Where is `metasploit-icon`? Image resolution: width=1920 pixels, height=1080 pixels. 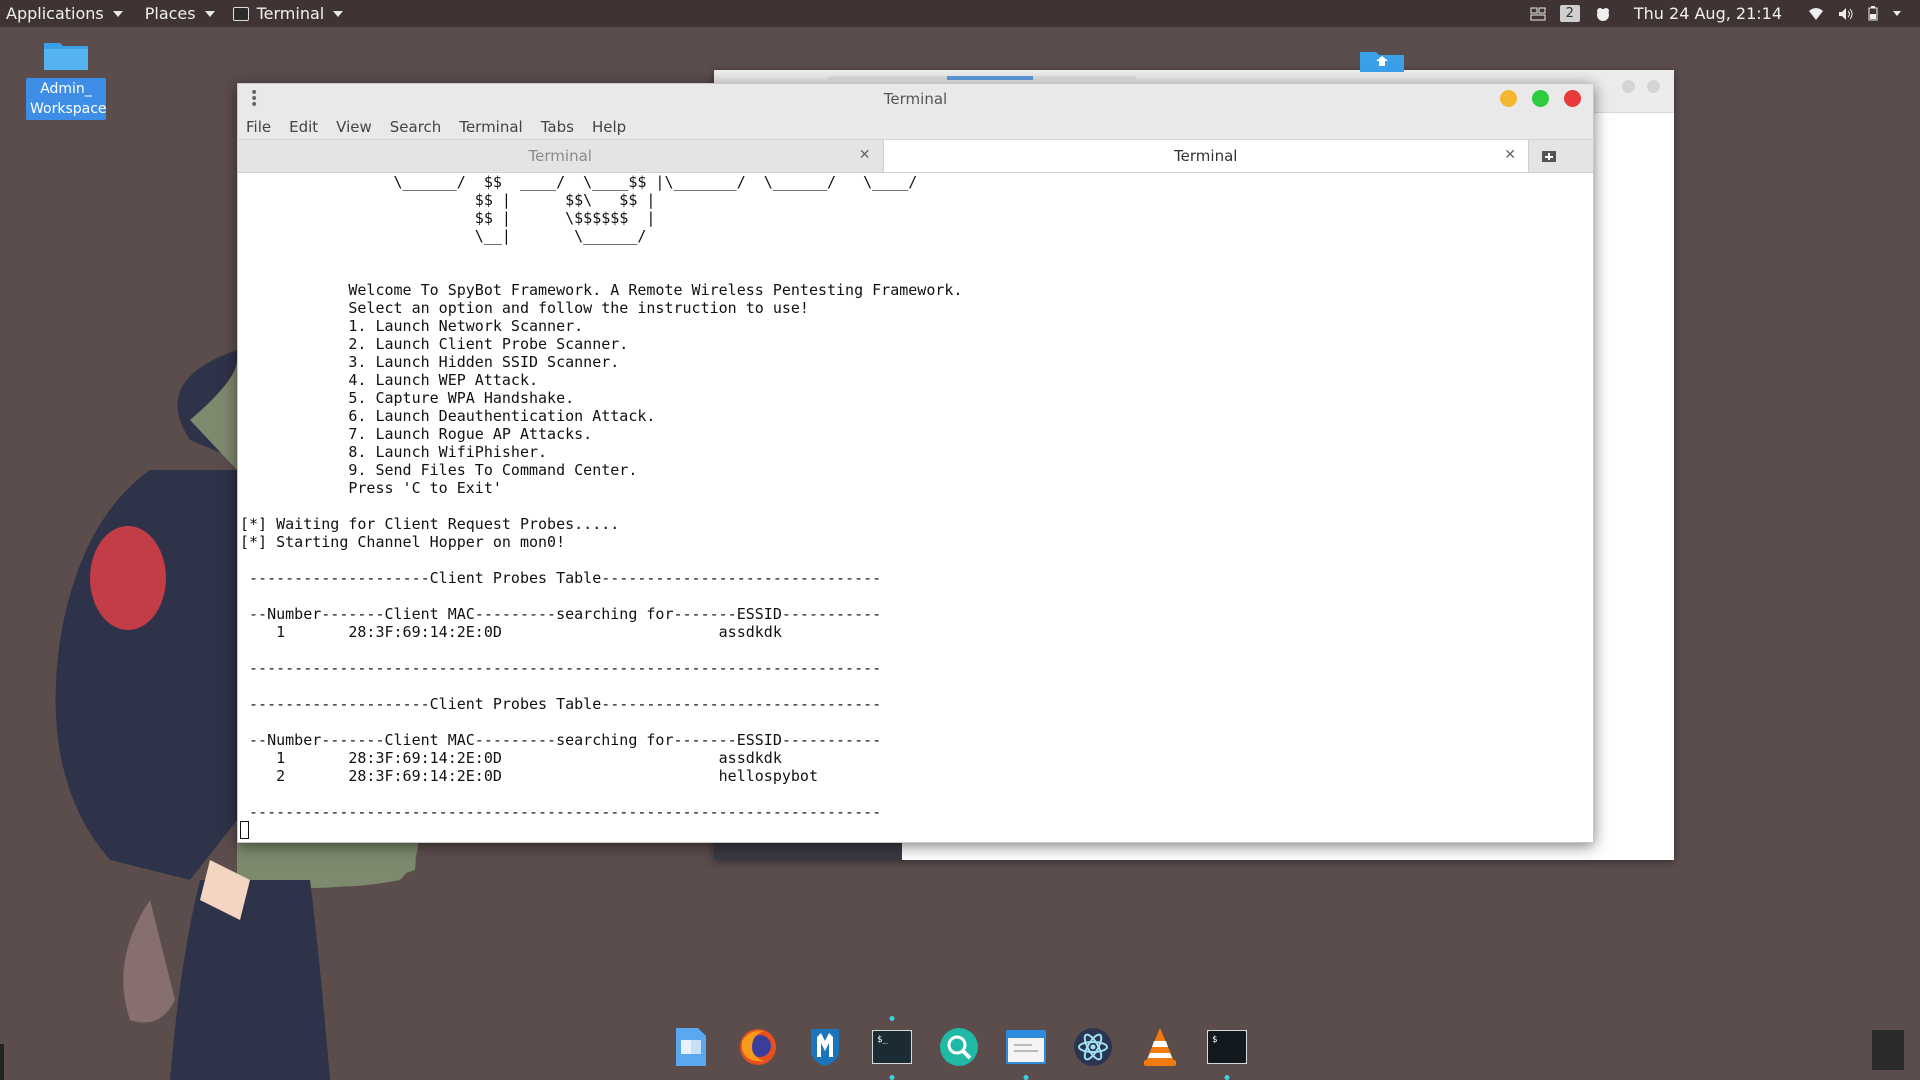
metasploit-icon is located at coordinates (825, 1047).